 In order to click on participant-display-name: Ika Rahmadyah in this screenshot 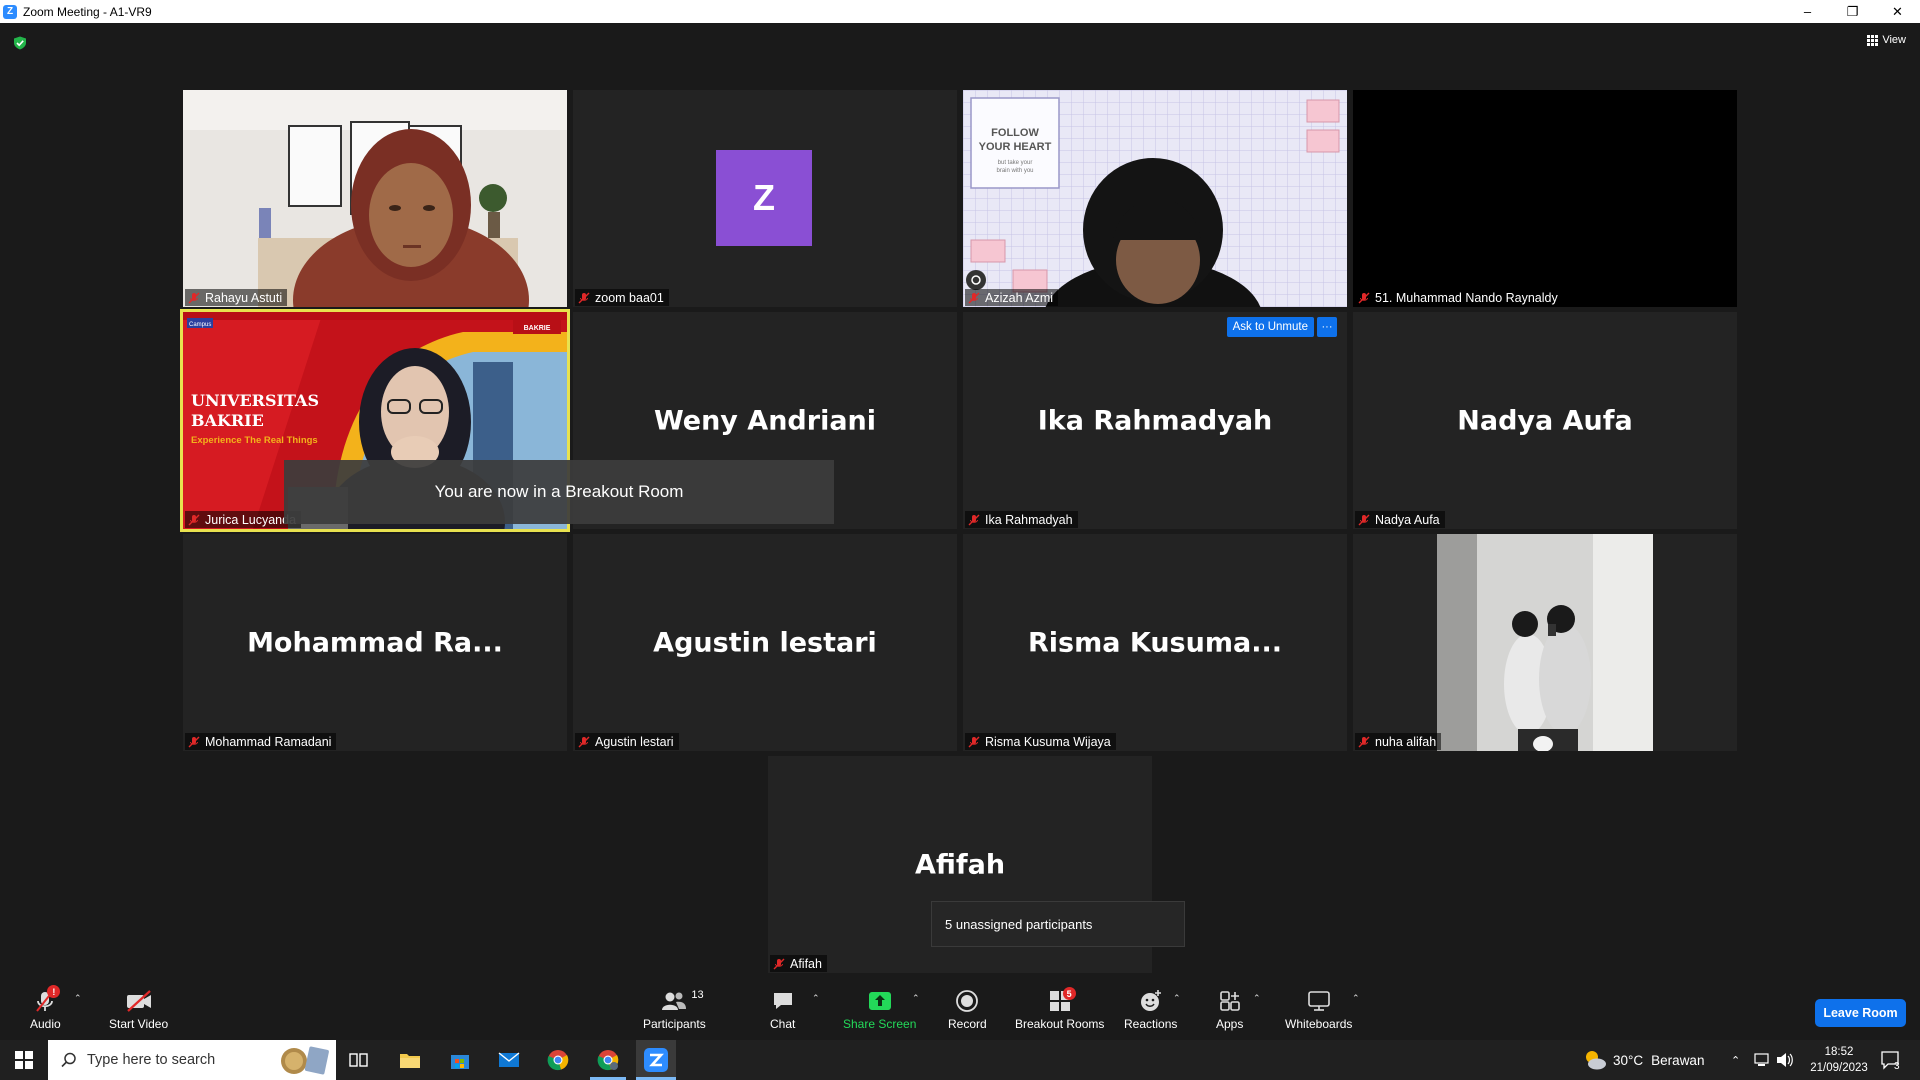, I will do `click(1155, 420)`.